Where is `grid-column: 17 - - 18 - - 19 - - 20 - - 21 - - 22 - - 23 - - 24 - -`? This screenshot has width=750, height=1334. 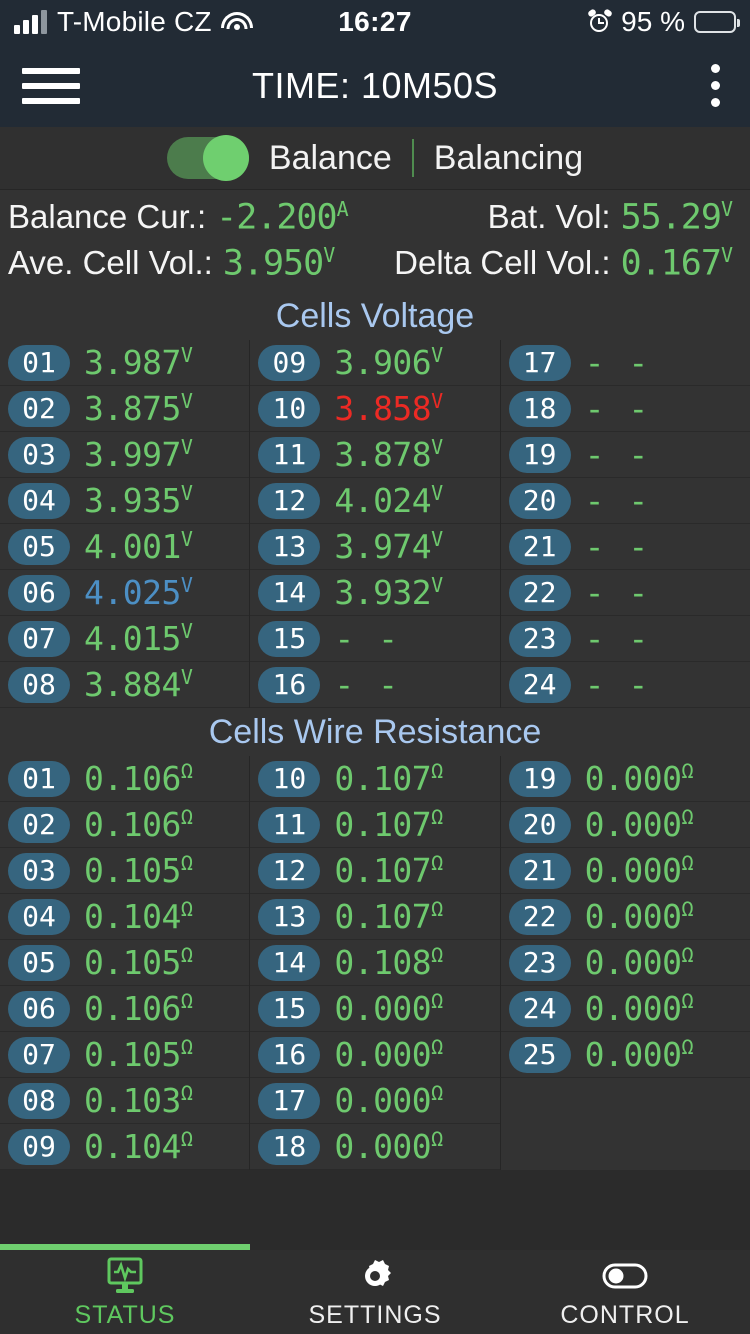
grid-column: 17 - - 18 - - 19 - - 20 - - 21 - - 22 - - 23 - - 24 - - is located at coordinates (625, 524).